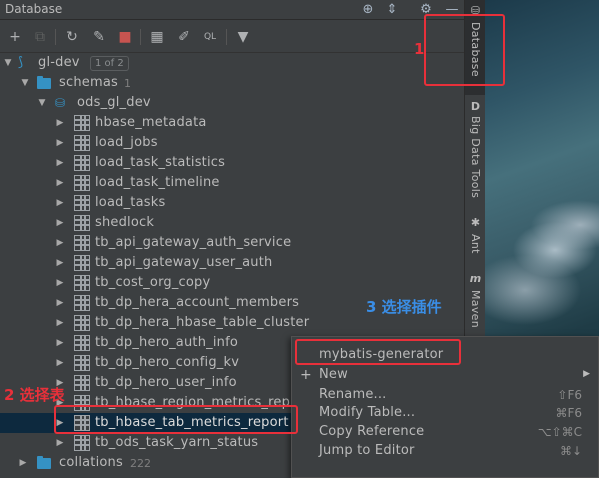  What do you see at coordinates (367, 450) in the screenshot?
I see `menu-item-label: Jump to Editor` at bounding box center [367, 450].